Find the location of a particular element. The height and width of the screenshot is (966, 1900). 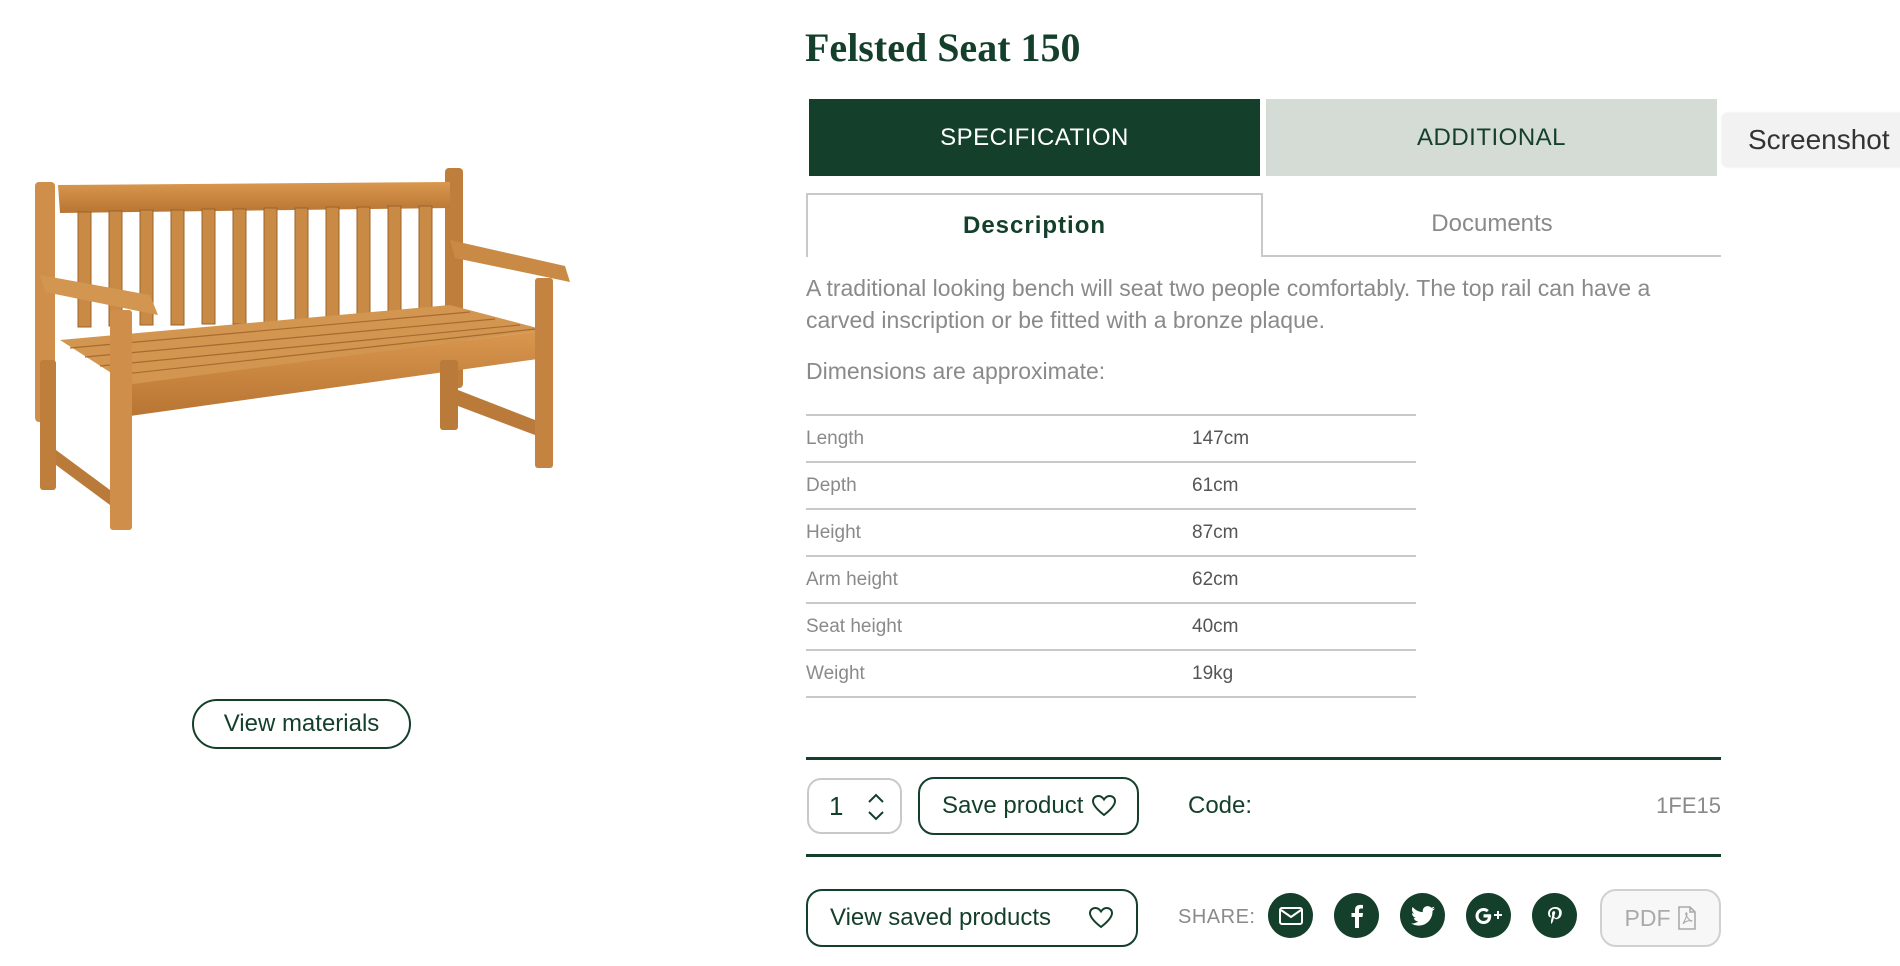

product-image is located at coordinates (310, 355).